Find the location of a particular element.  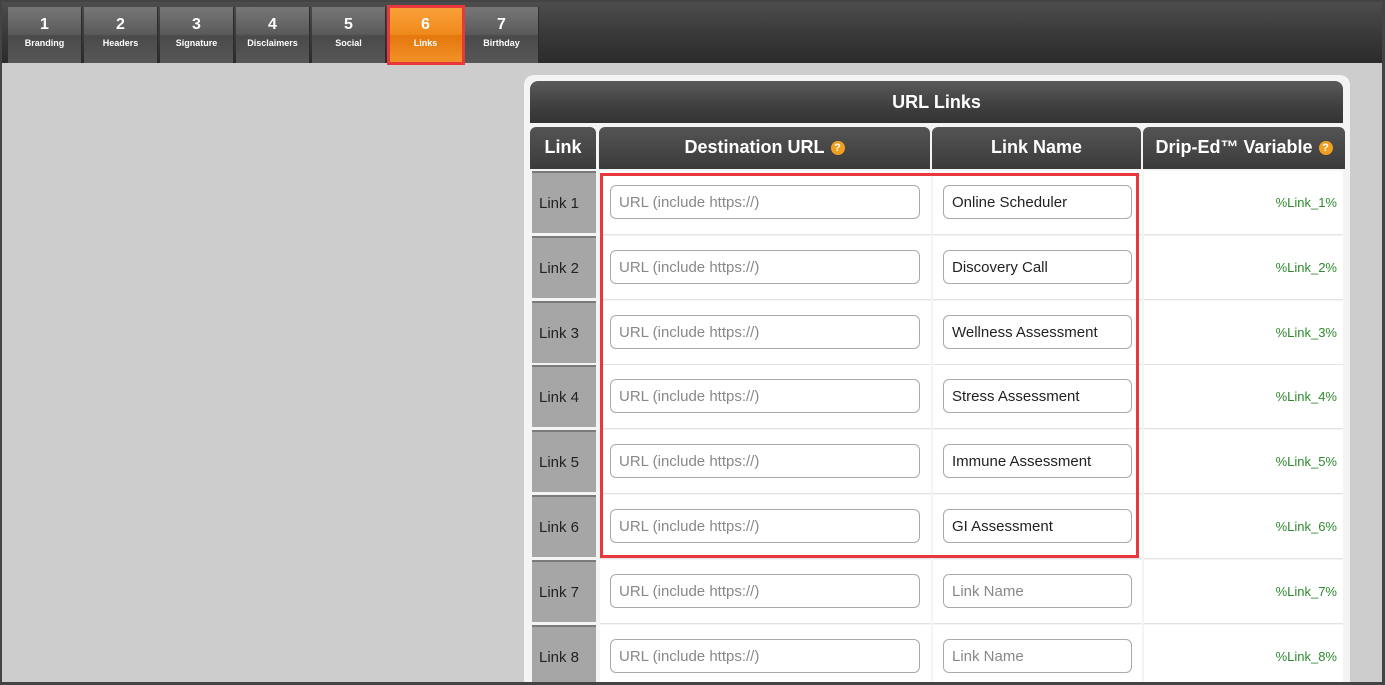

table-row: Link 4 %Link_4% is located at coordinates (936, 397).